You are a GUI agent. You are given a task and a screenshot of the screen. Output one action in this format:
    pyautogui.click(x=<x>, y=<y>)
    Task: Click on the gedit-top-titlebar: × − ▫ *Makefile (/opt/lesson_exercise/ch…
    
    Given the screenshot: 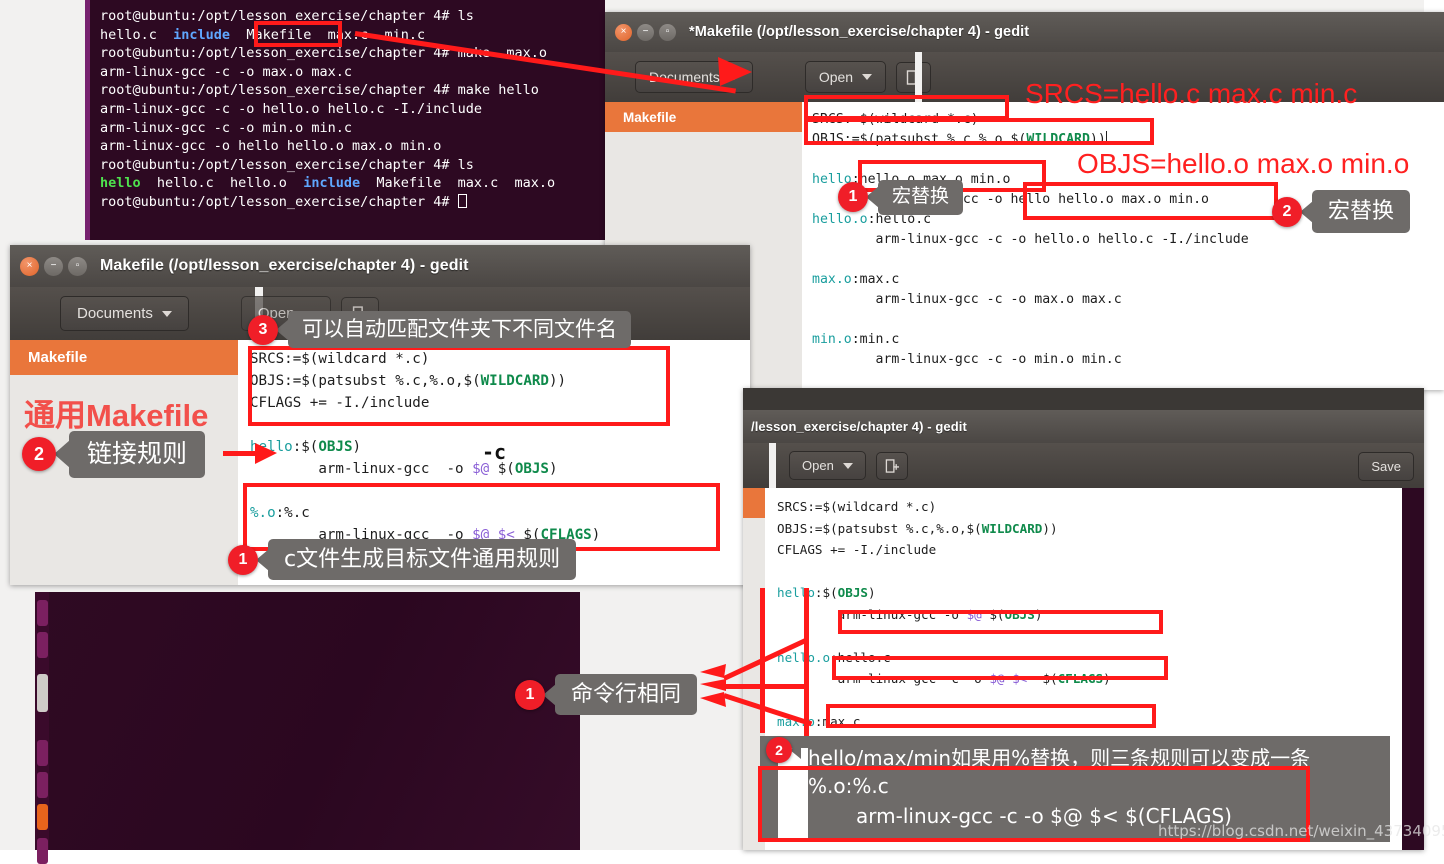 What is the action you would take?
    pyautogui.click(x=1024, y=32)
    